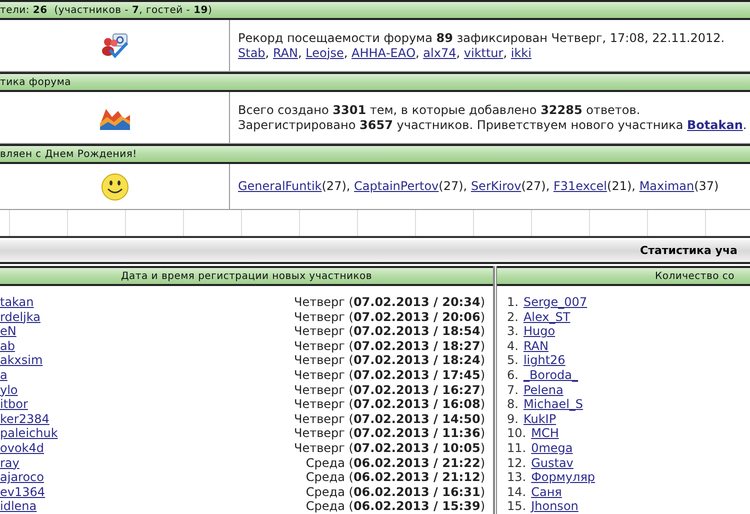 The image size is (750, 514). What do you see at coordinates (36, 83) in the screenshot?
I see `section-title: тика форума` at bounding box center [36, 83].